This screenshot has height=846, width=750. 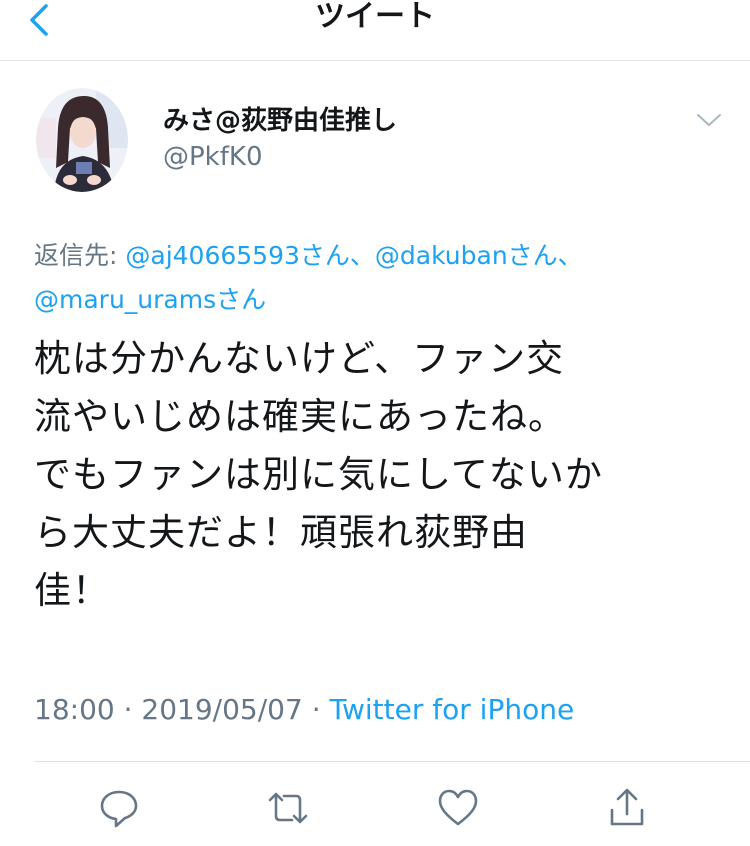 I want to click on tweet-date: 2019/05/07, so click(x=222, y=709).